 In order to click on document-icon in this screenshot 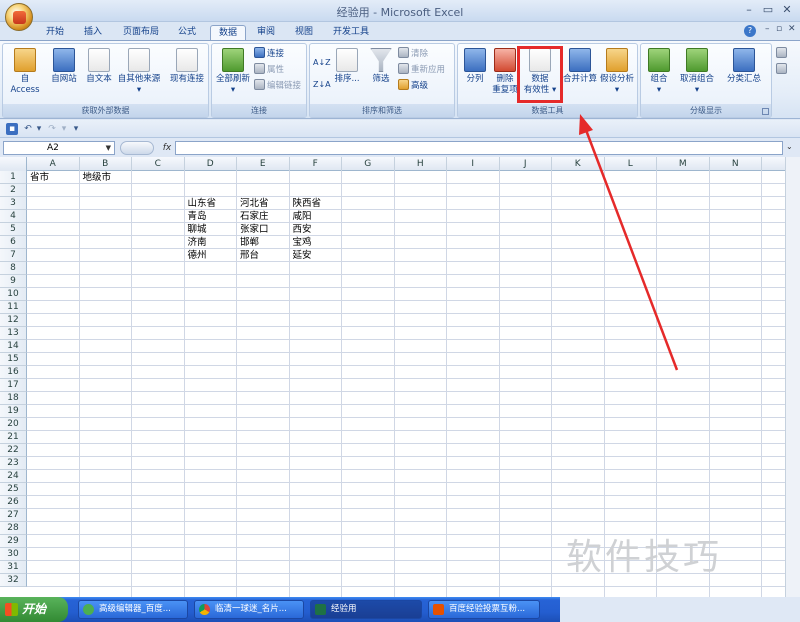, I will do `click(438, 609)`.